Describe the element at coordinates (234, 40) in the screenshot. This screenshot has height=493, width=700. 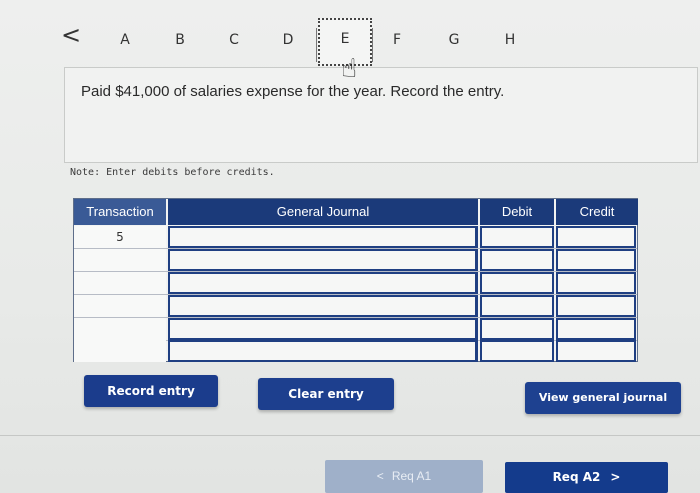
I see `tab-c: C` at that location.